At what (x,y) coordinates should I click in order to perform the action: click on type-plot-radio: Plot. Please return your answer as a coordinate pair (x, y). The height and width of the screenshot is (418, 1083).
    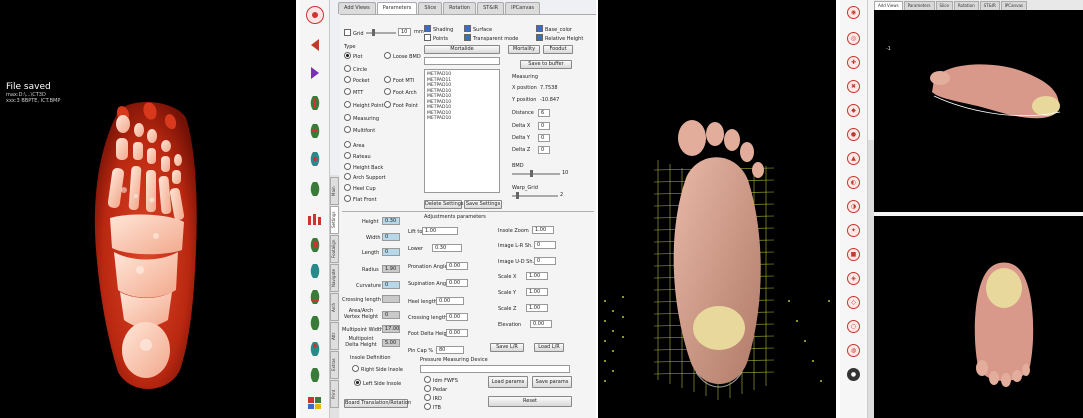
    Looking at the image, I should click on (353, 56).